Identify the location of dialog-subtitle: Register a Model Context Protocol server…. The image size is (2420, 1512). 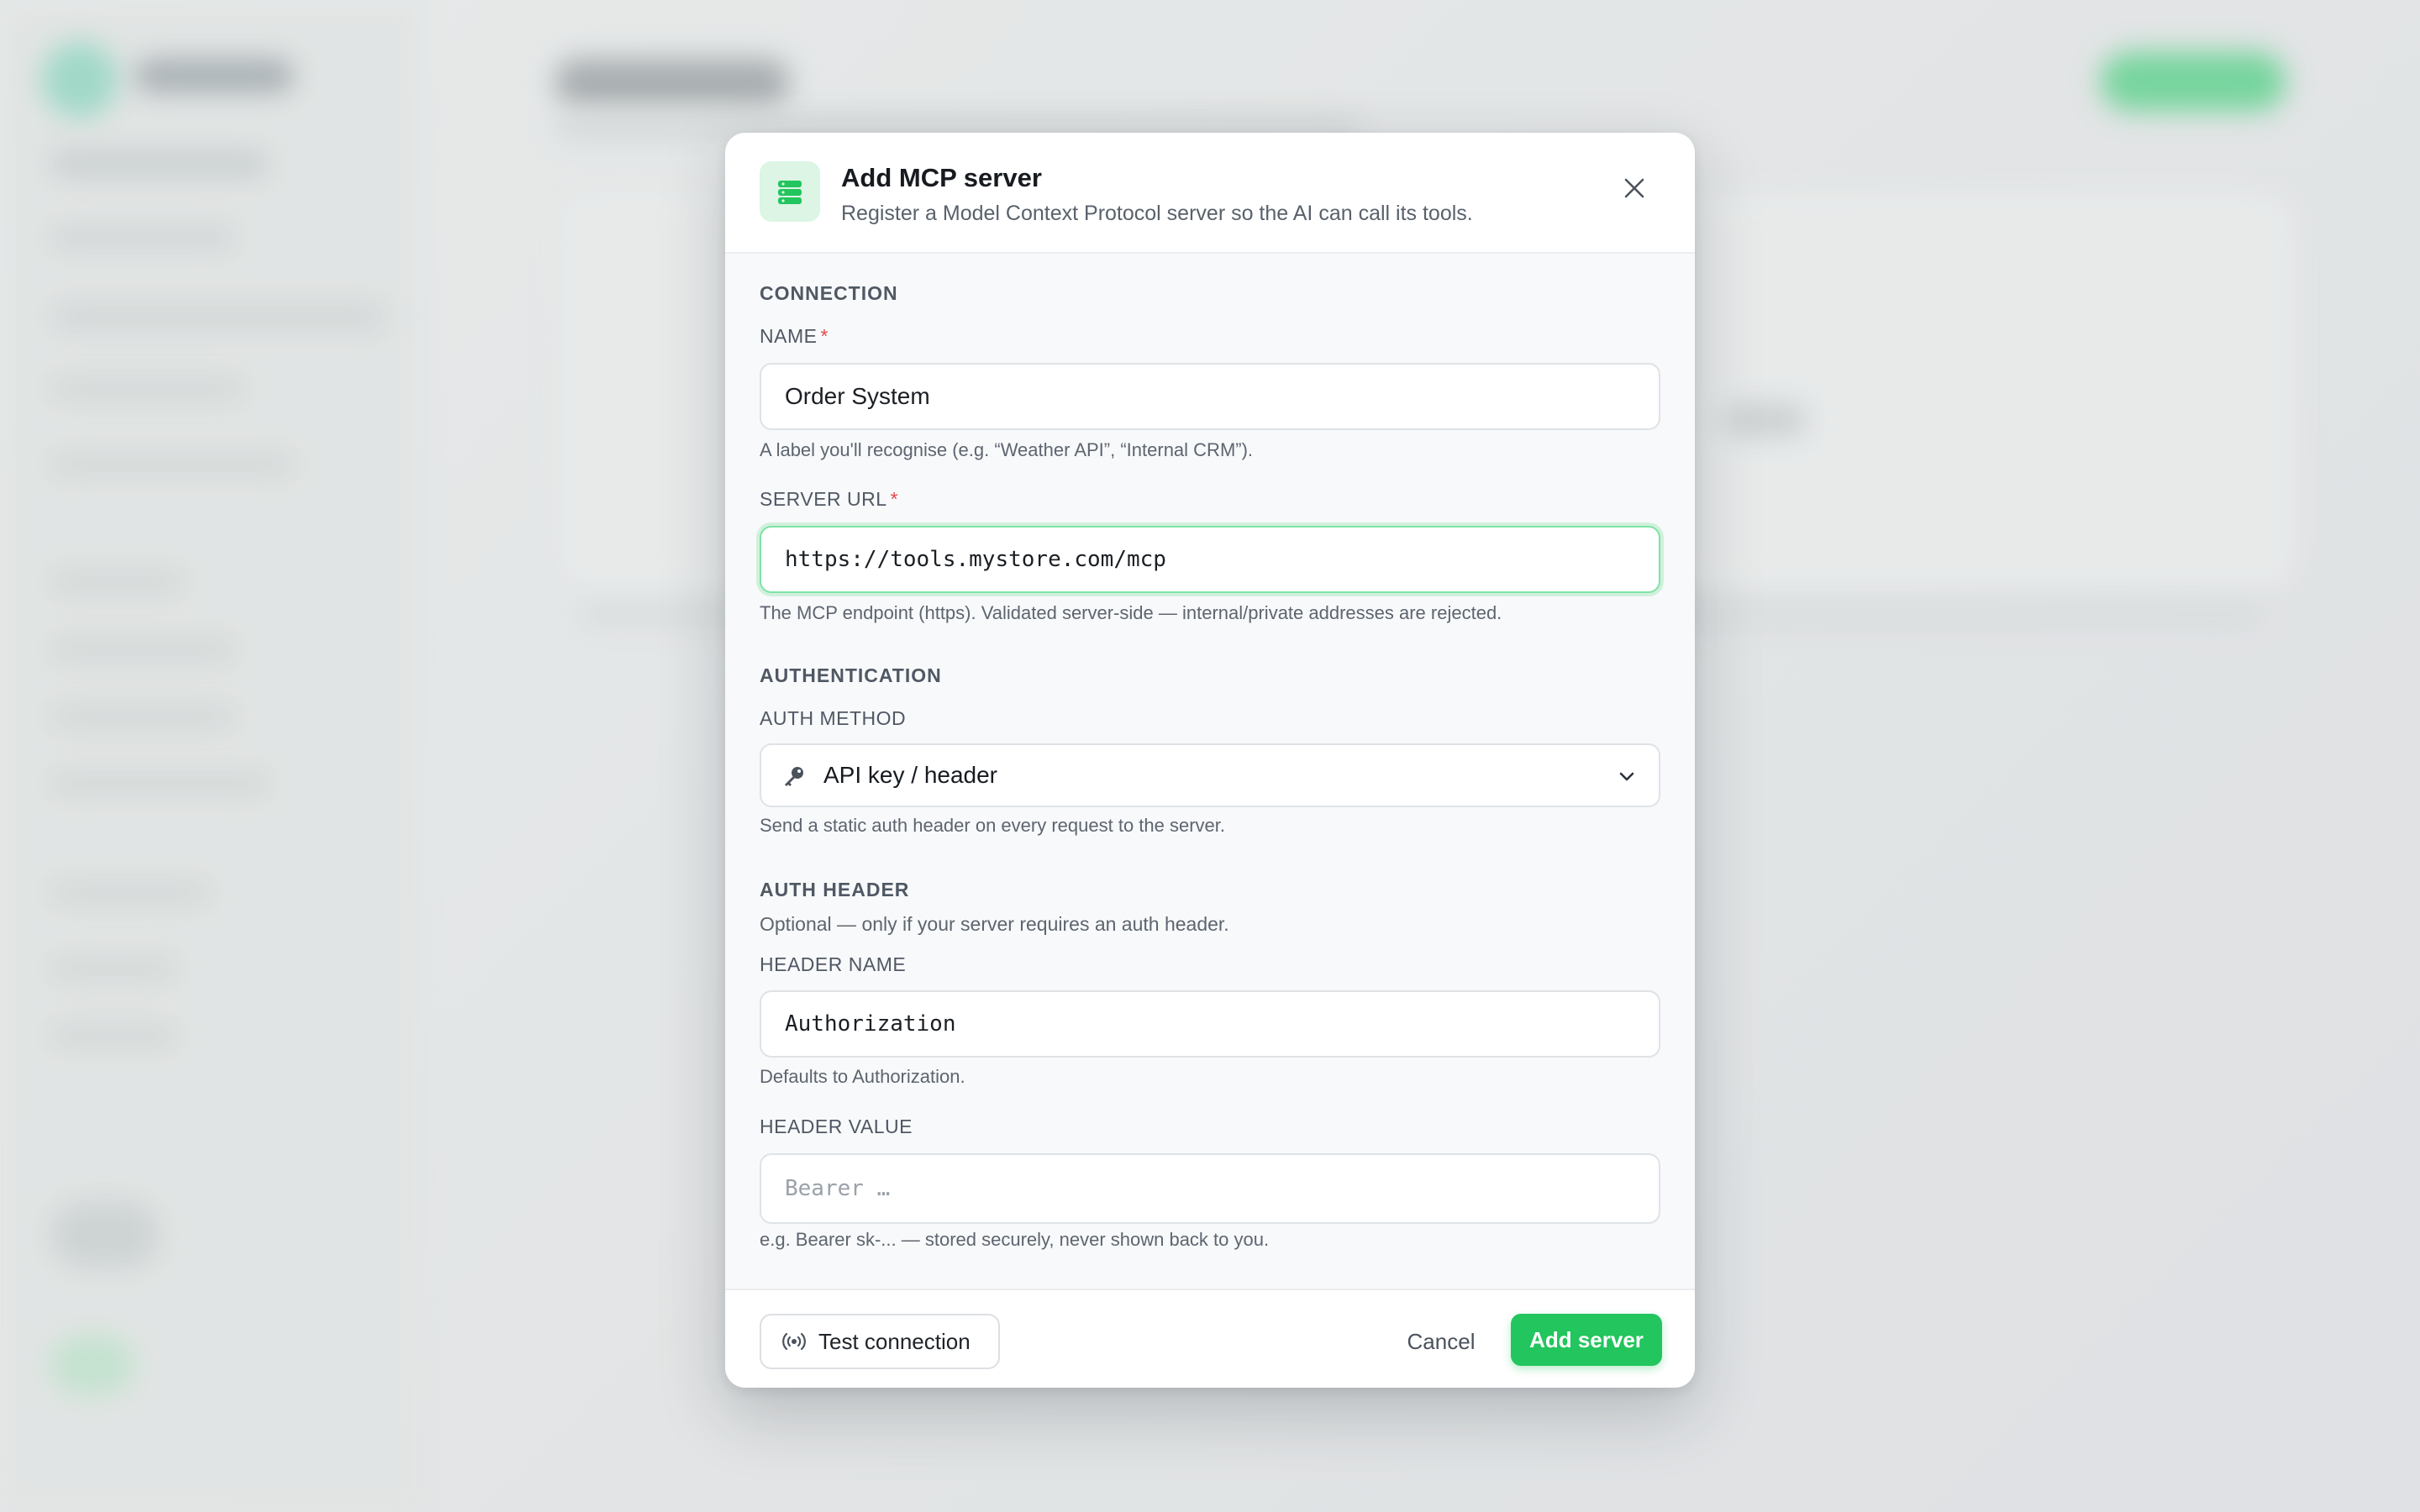
(1157, 213).